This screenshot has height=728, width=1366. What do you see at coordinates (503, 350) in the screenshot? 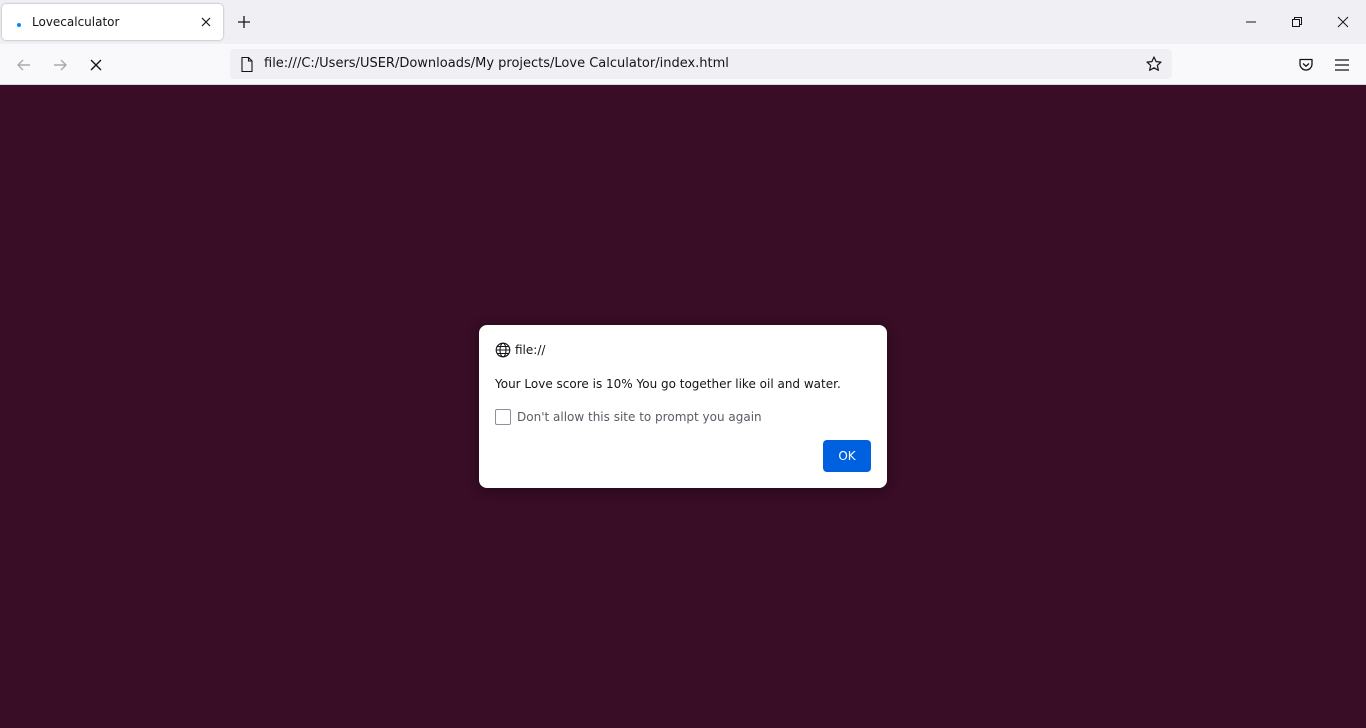
I see `globe-icon` at bounding box center [503, 350].